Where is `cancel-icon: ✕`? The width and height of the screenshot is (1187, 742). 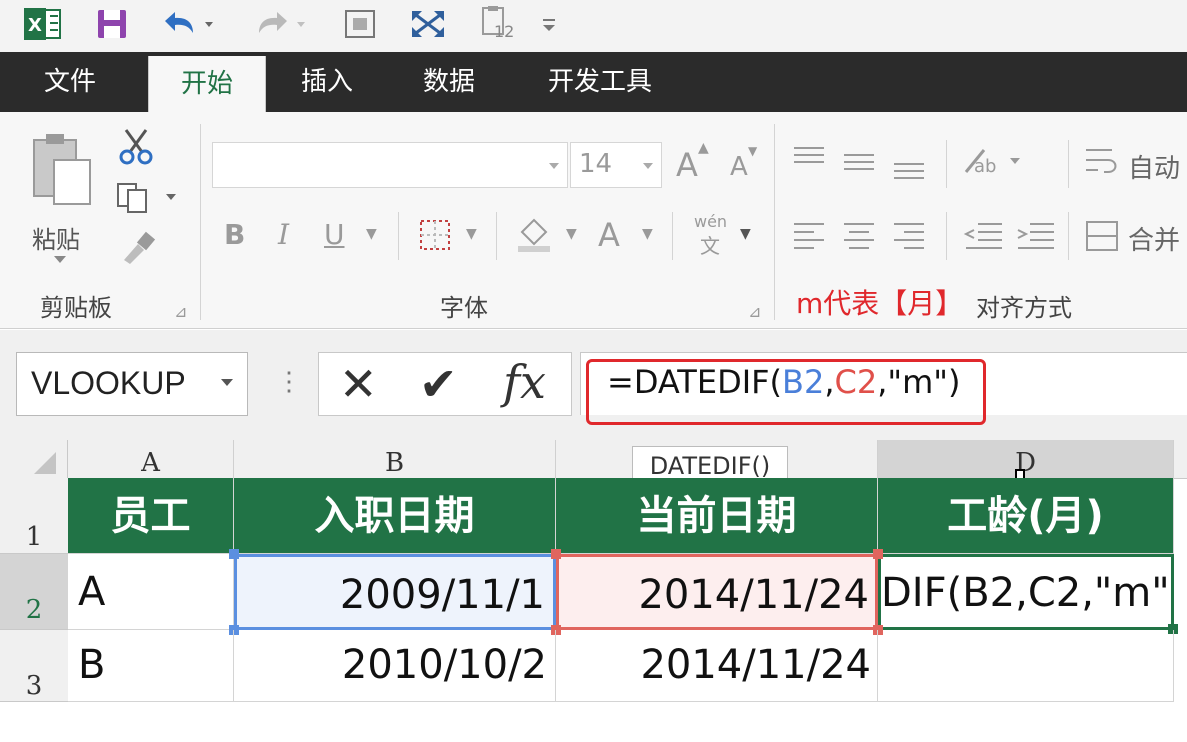
cancel-icon: ✕ is located at coordinates (358, 384).